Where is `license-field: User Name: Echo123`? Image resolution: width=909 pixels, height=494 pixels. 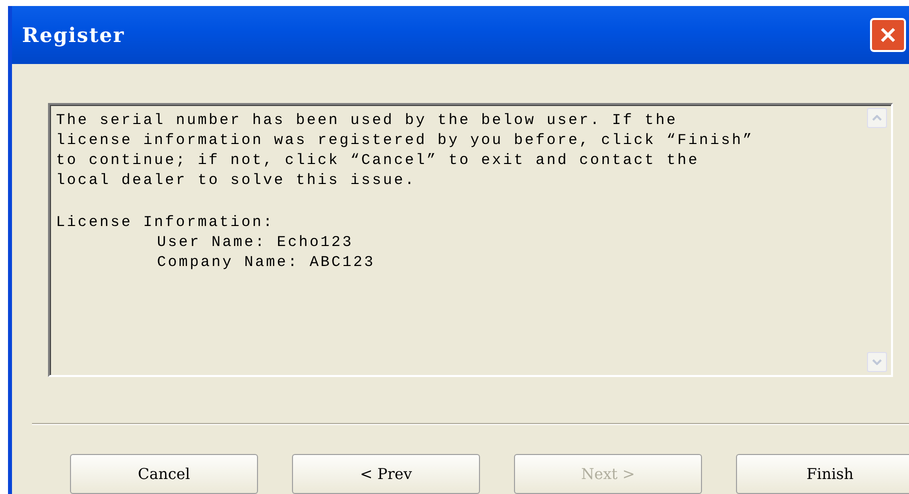
license-field: User Name: Echo123 is located at coordinates (405, 243).